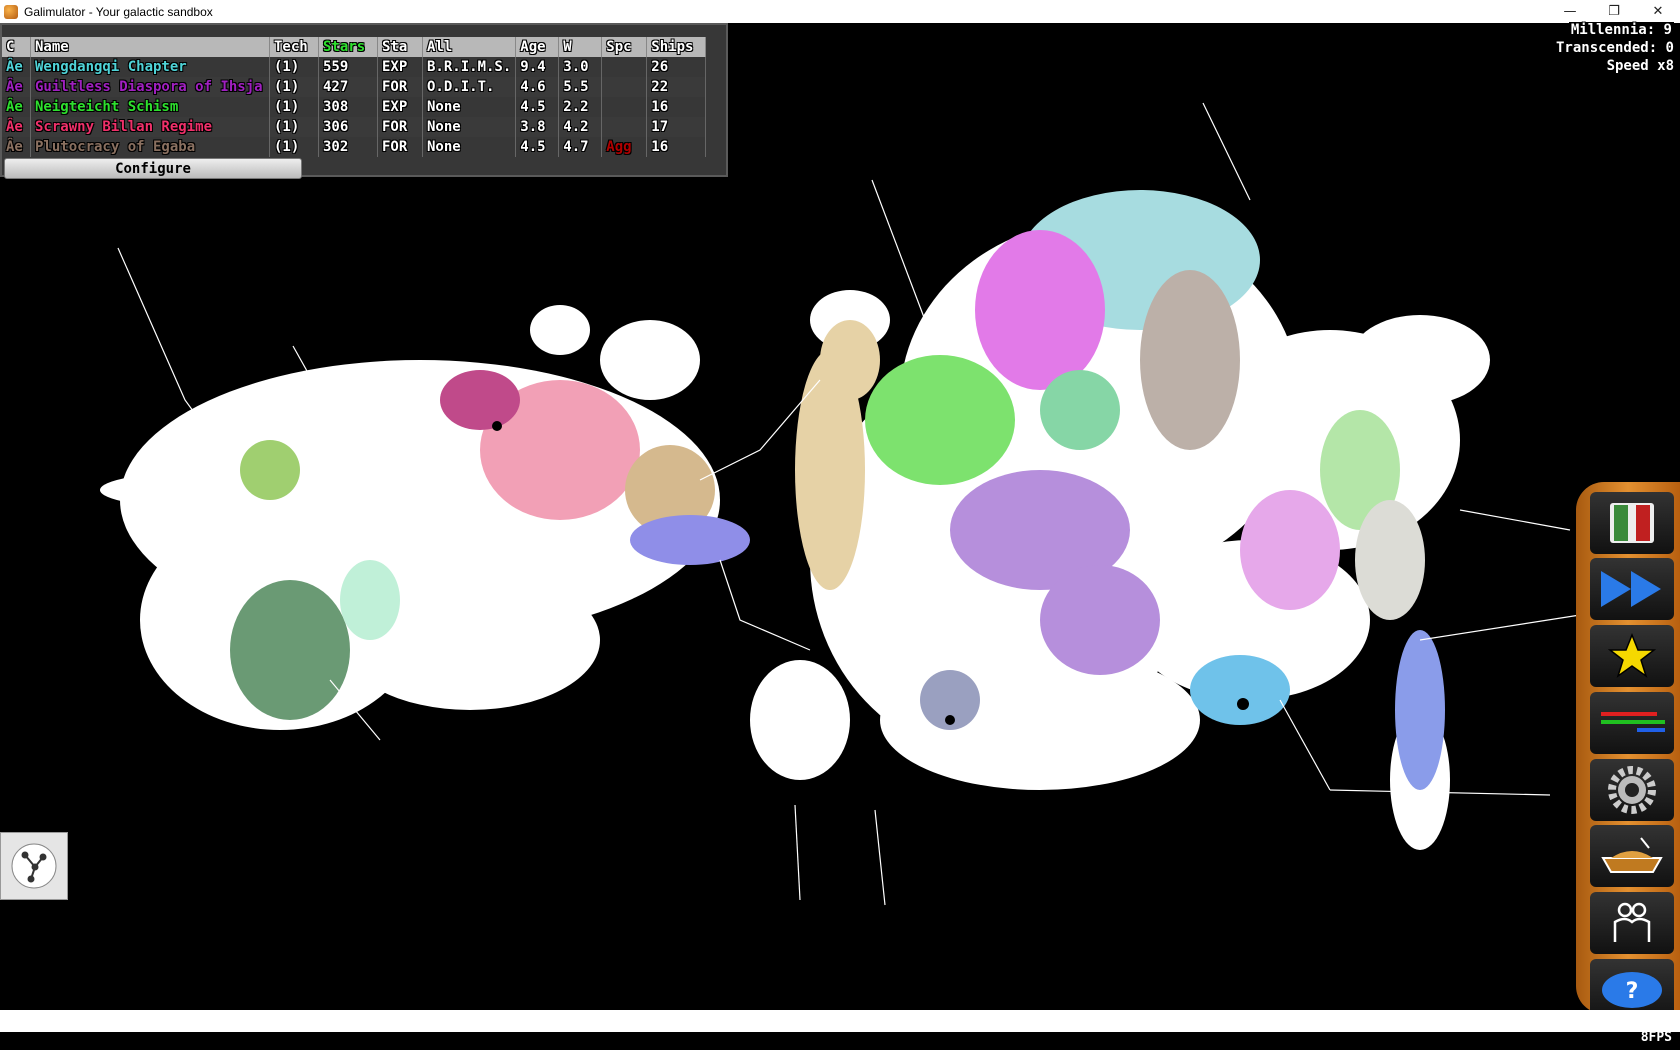 This screenshot has width=1680, height=1050. What do you see at coordinates (580, 107) in the screenshot?
I see `cell-w: 2.2` at bounding box center [580, 107].